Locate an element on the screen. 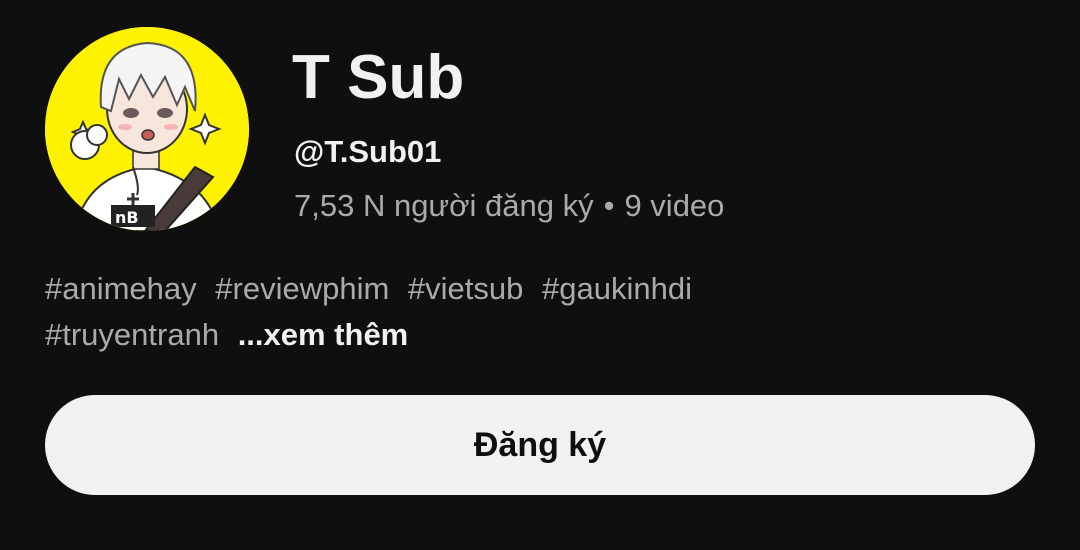 This screenshot has width=1080, height=550. channel-avatar: nB is located at coordinates (147, 129).